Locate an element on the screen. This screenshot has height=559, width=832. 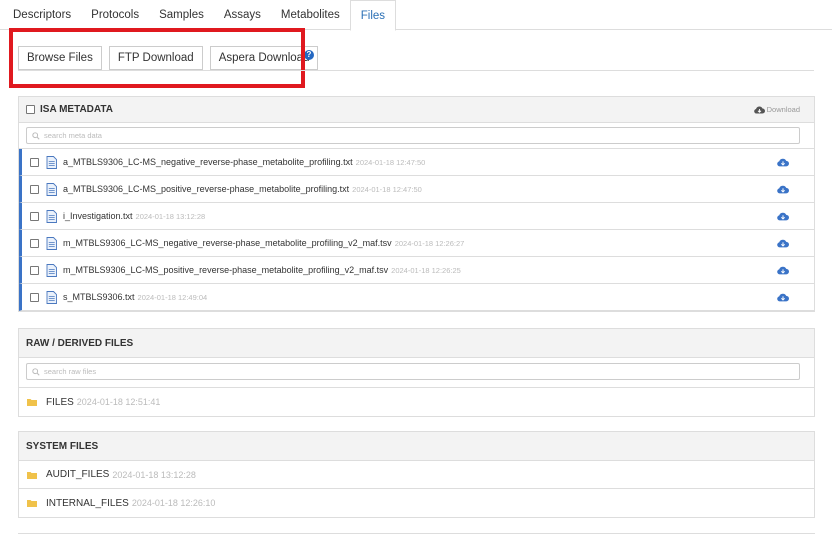
highlight-box is located at coordinates (157, 58).